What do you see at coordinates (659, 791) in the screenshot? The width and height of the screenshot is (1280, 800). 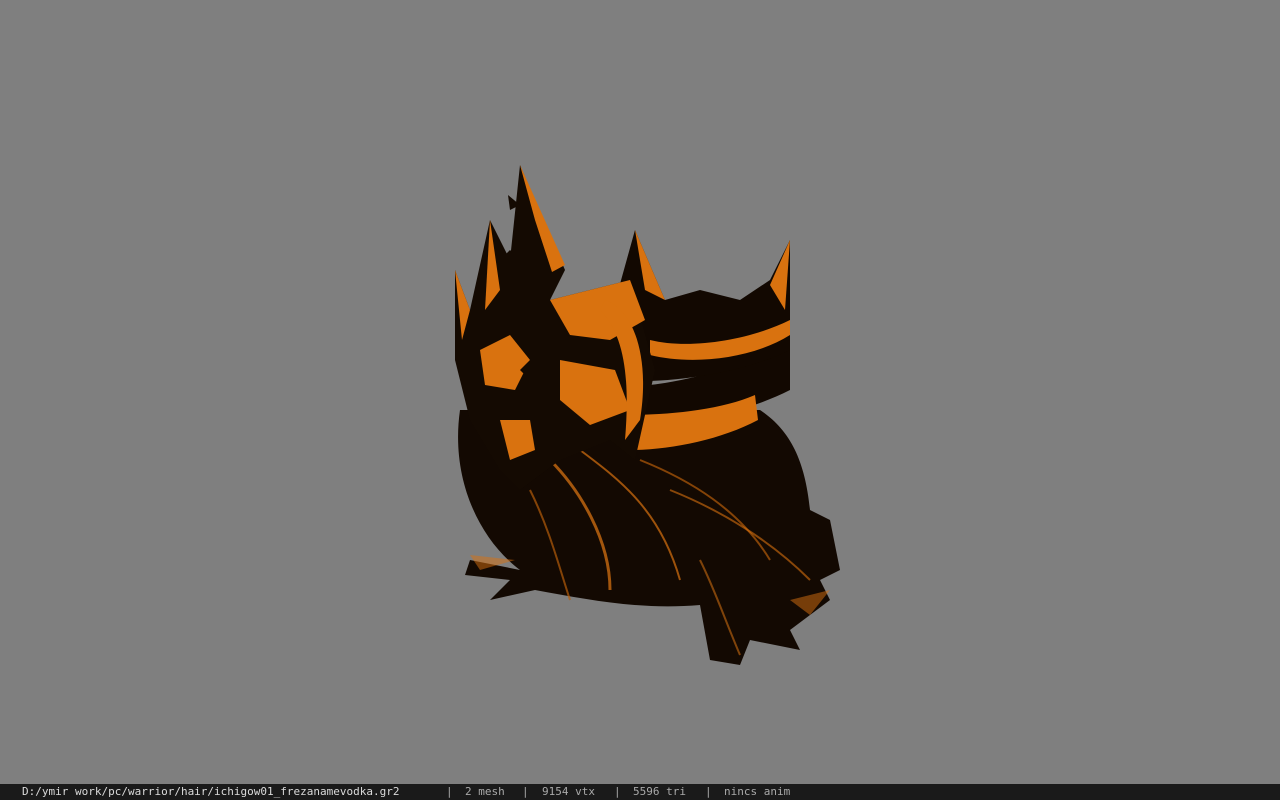 I see `triangle-count: 5596 tri` at bounding box center [659, 791].